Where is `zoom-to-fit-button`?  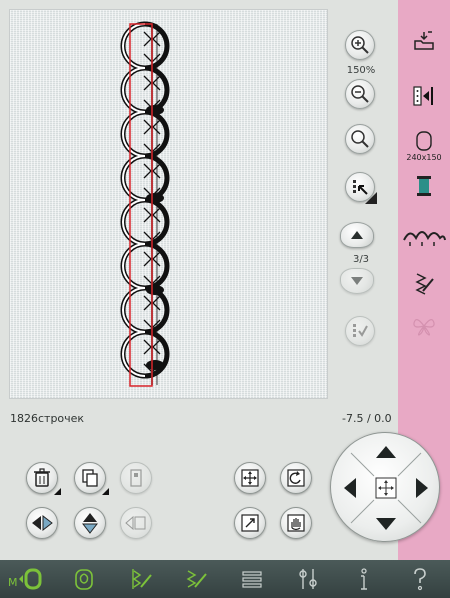
zoom-to-fit-button is located at coordinates (360, 139).